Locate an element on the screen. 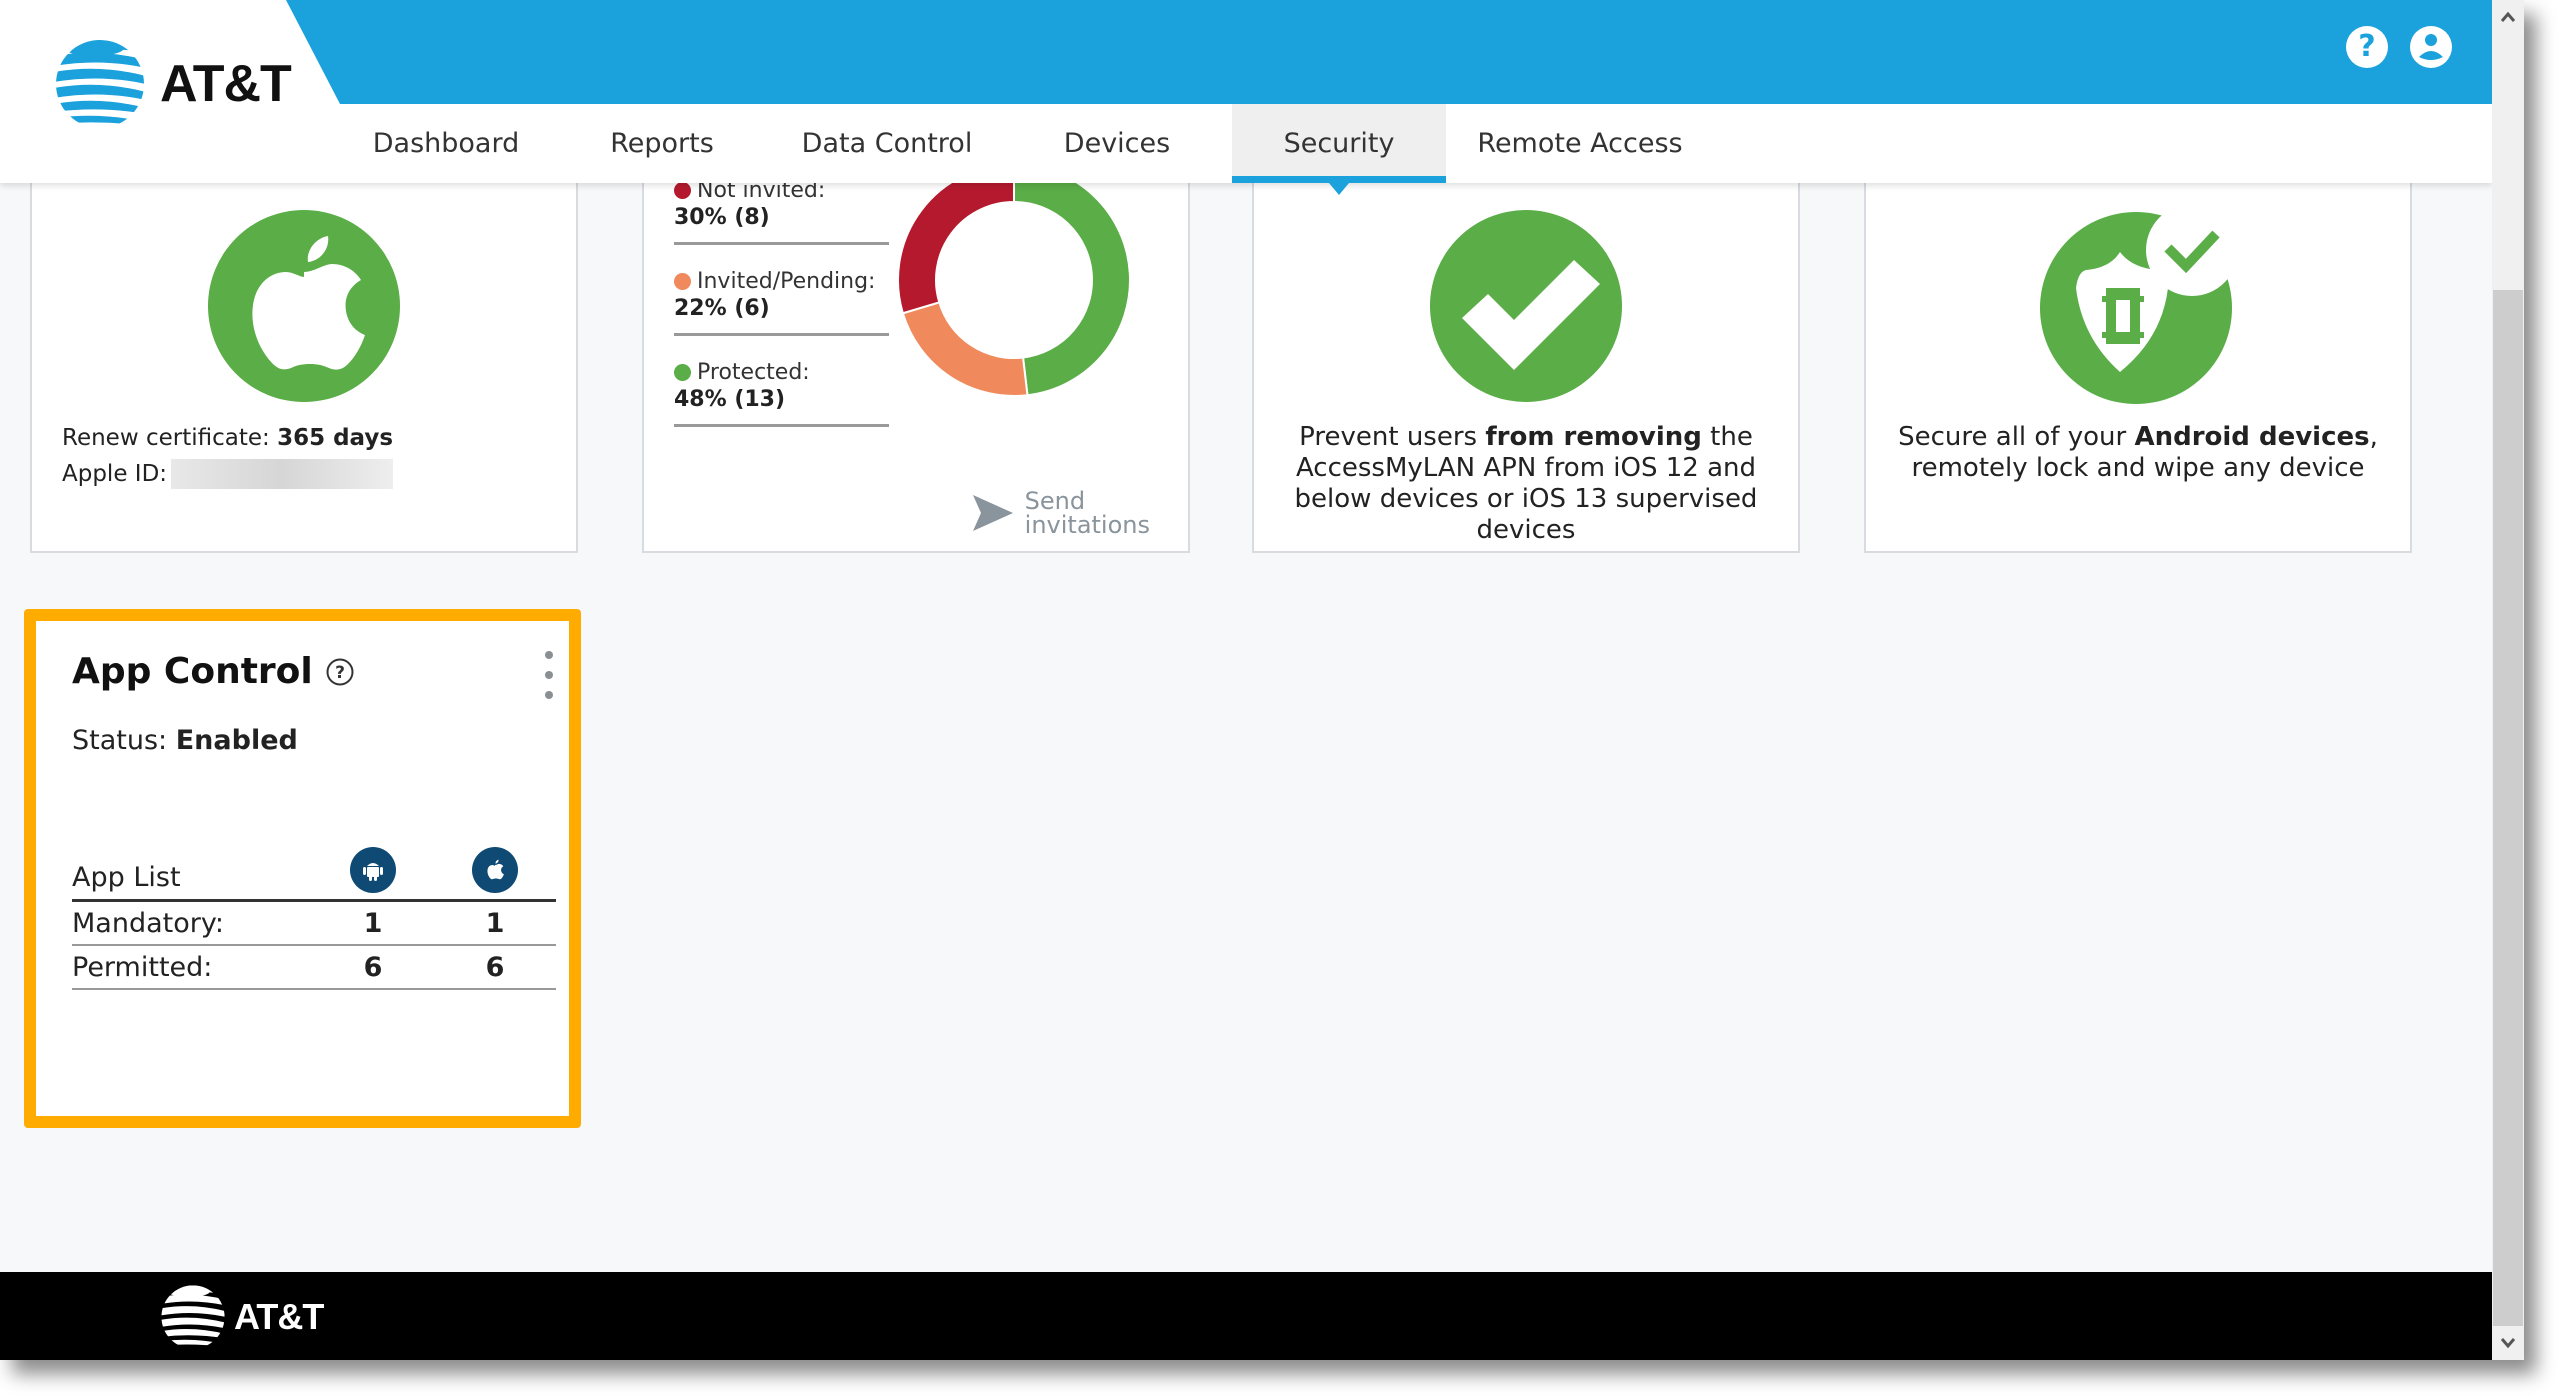  apple-certificate-card: Renew certificate: 365 days Apple ID: is located at coordinates (304, 351).